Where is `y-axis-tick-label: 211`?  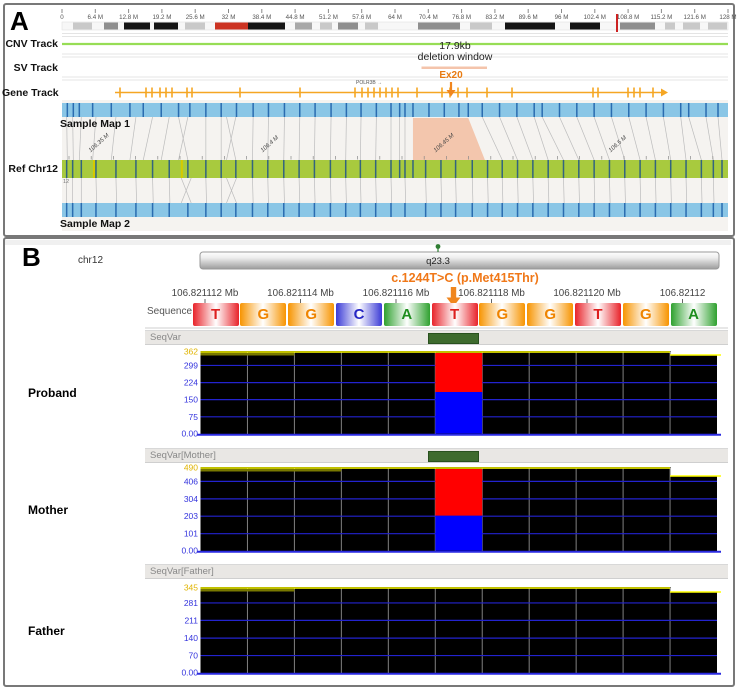 y-axis-tick-label: 211 is located at coordinates (191, 620).